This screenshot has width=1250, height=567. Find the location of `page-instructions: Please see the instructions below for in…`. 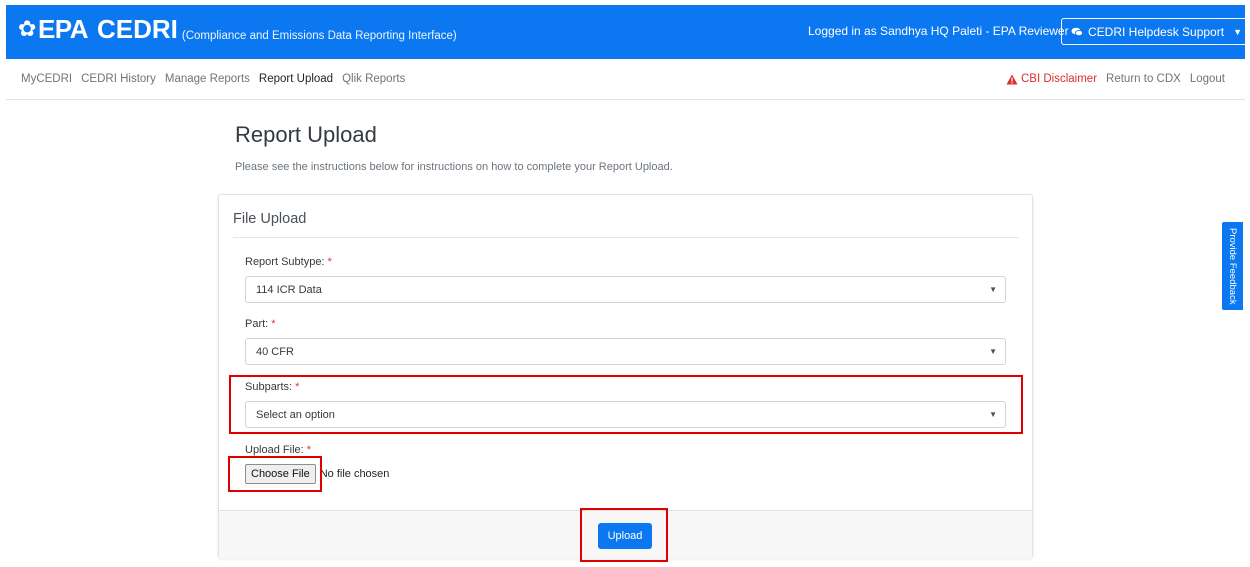

page-instructions: Please see the instructions below for in… is located at coordinates (454, 167).